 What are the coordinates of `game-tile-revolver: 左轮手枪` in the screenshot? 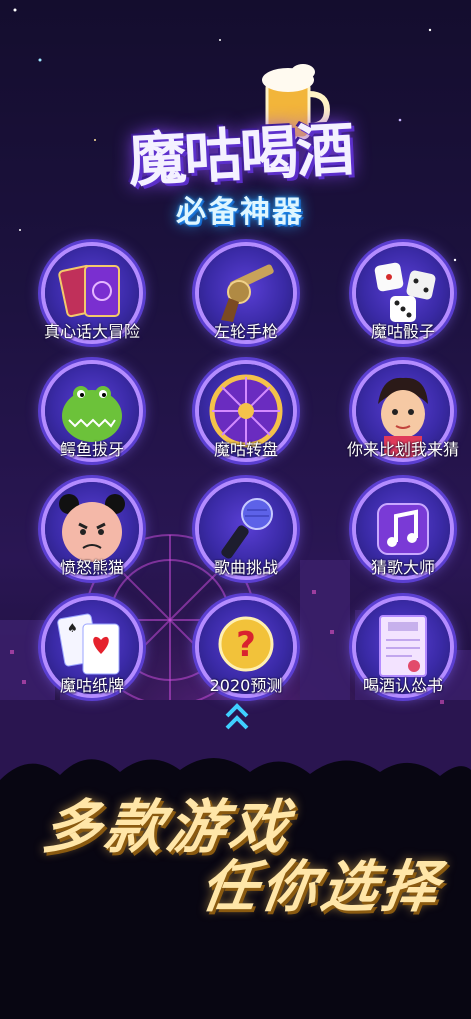 It's located at (246, 306).